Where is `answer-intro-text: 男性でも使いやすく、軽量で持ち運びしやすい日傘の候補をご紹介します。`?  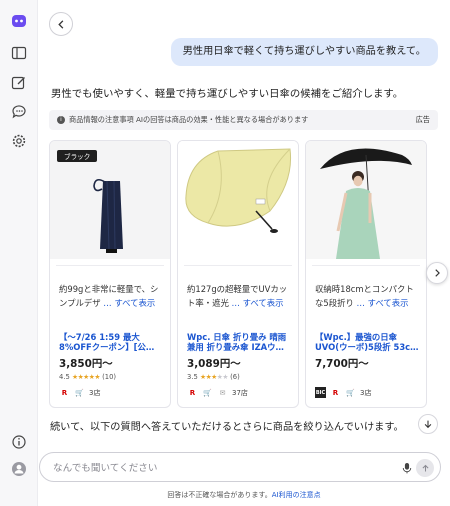
answer-intro-text: 男性でも使いやすく、軽量で持ち運びしやすい日傘の候補をご紹介します。 is located at coordinates (227, 94).